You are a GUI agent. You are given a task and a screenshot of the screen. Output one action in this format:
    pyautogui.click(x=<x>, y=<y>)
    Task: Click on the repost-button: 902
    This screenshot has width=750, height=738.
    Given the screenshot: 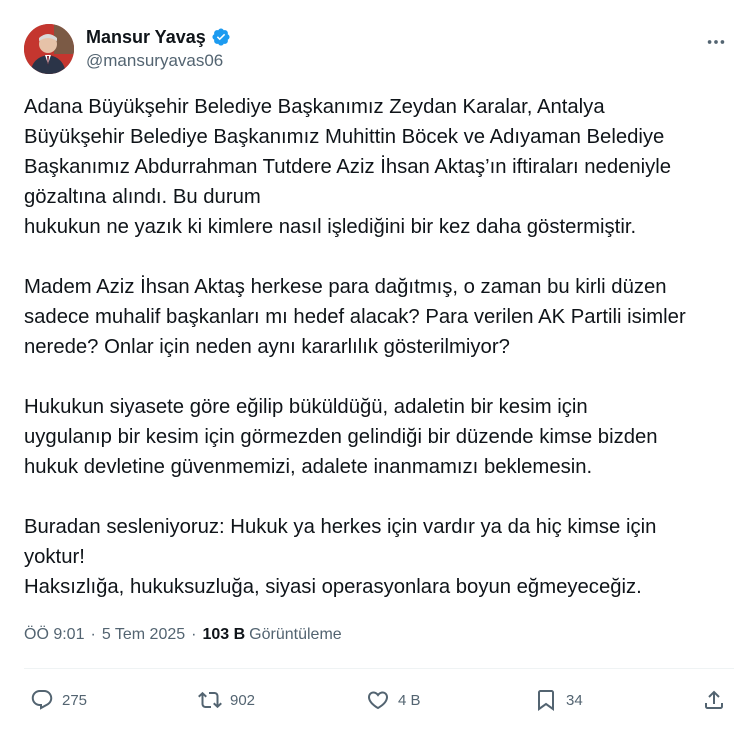 What is the action you would take?
    pyautogui.click(x=226, y=700)
    